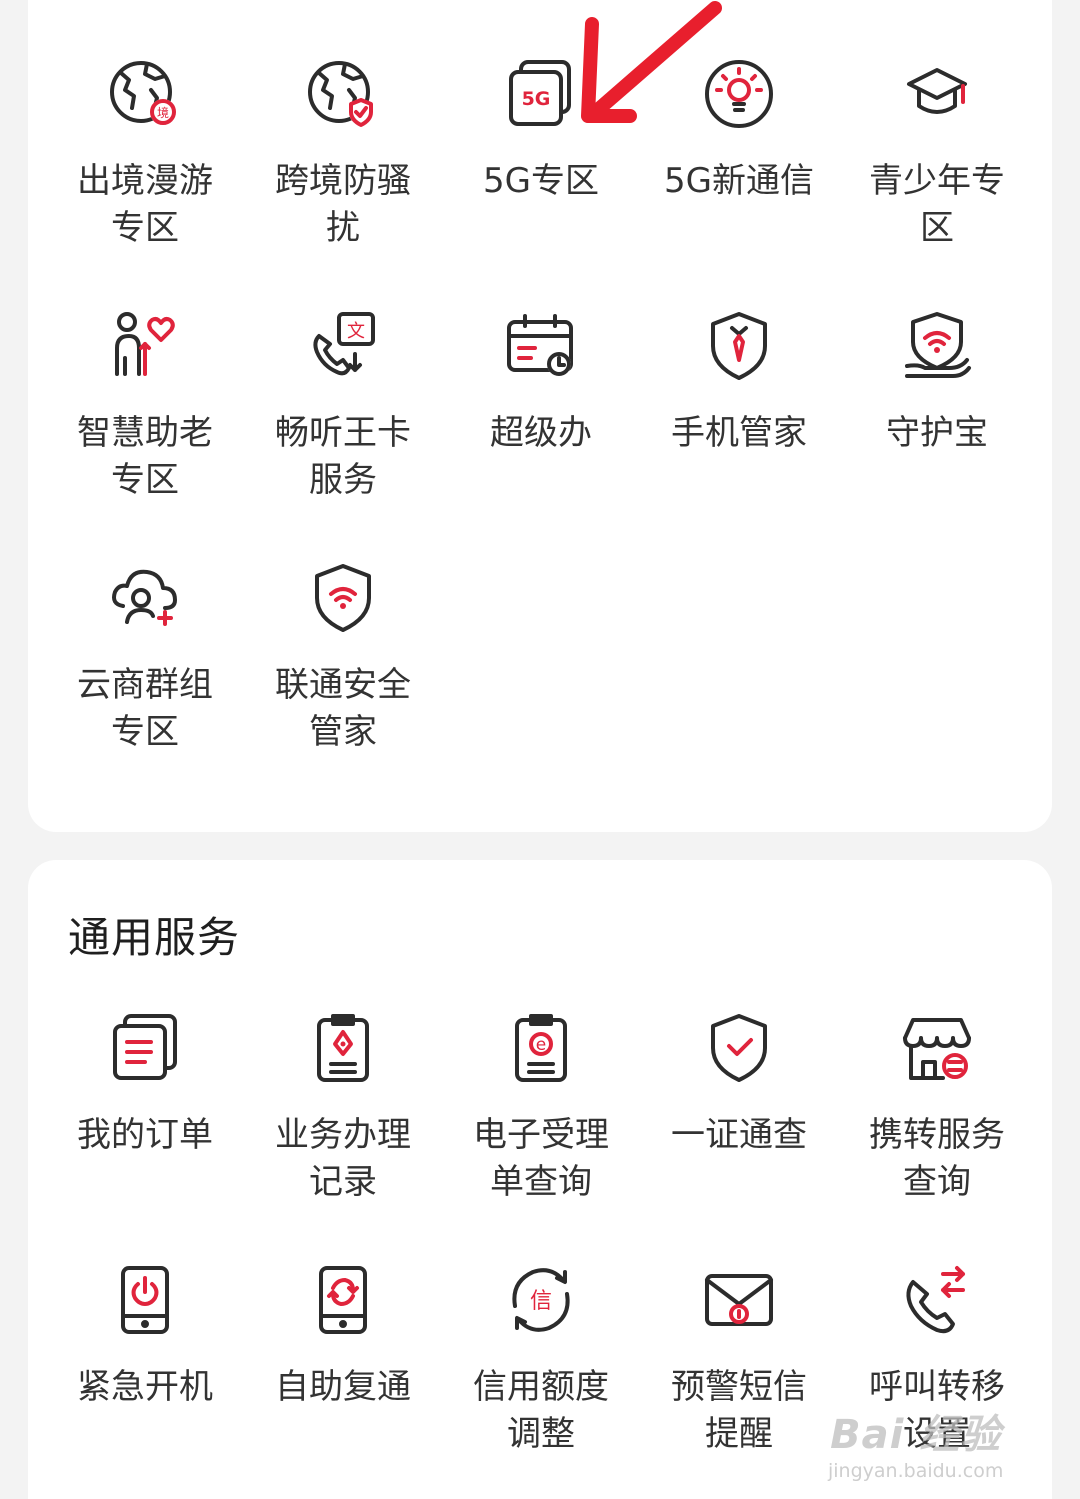 Image resolution: width=1080 pixels, height=1499 pixels. I want to click on tile-cross-border-anti-harassment: 跨境防骚扰, so click(343, 182).